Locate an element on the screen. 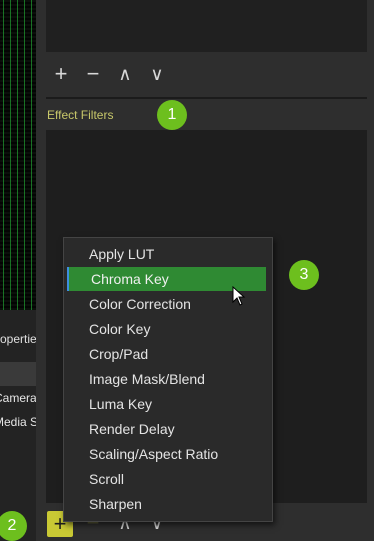 The image size is (374, 541). source-item-media: Media Source is located at coordinates (18, 422).